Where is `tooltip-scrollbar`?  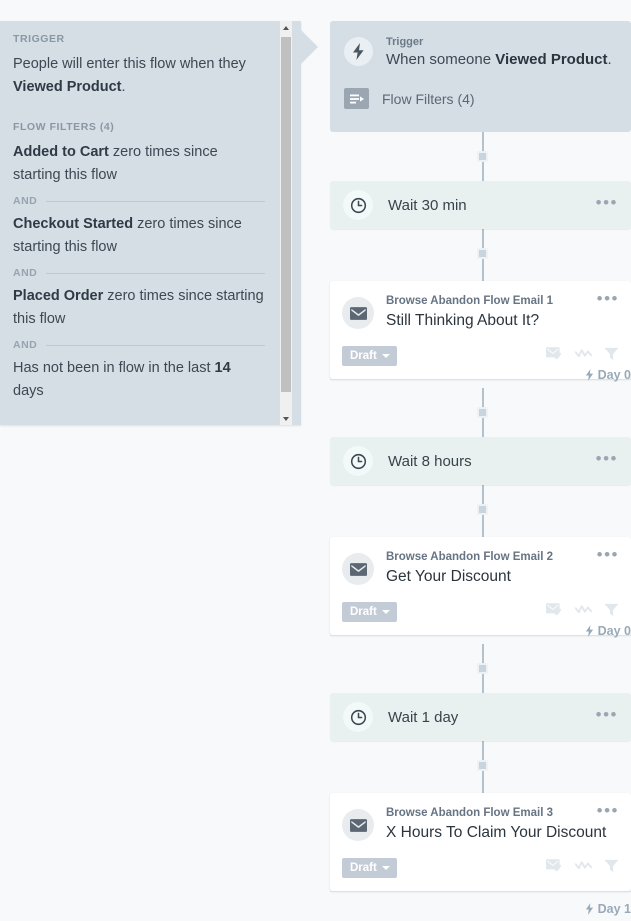 tooltip-scrollbar is located at coordinates (285, 223).